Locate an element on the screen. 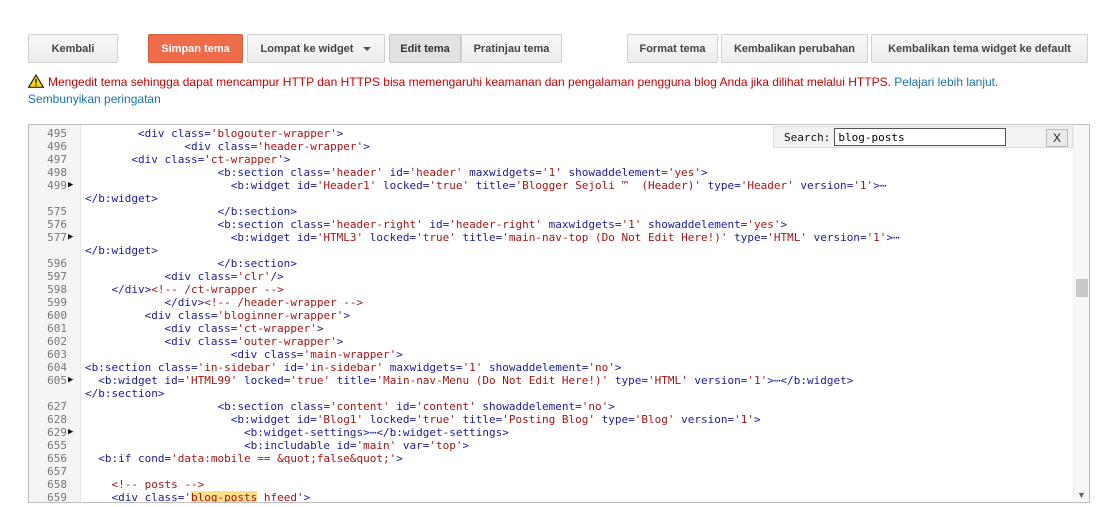 Image resolution: width=1099 pixels, height=507 pixels. line-number: 576 is located at coordinates (57, 224).